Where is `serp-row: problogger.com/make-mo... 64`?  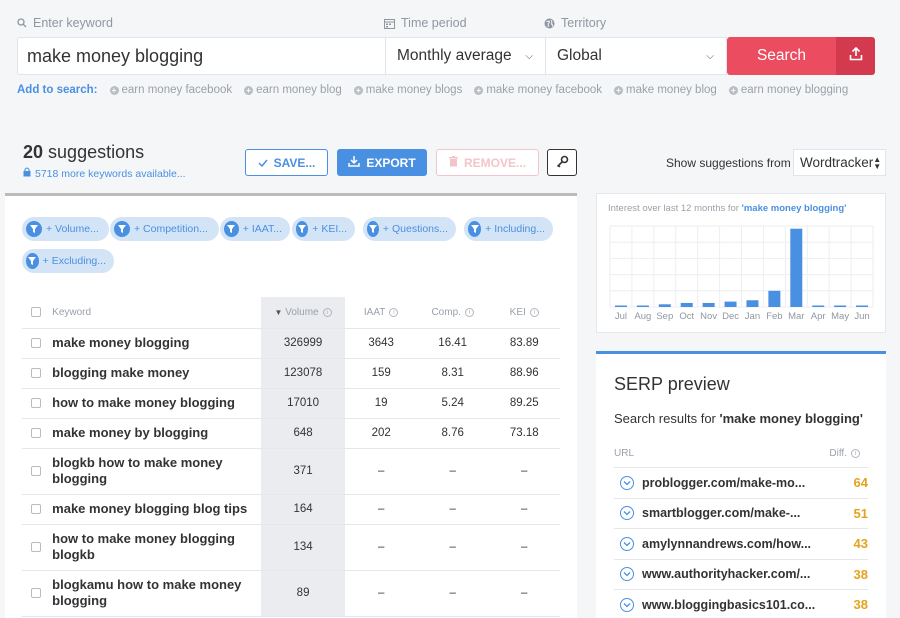 serp-row: problogger.com/make-mo... 64 is located at coordinates (741, 482).